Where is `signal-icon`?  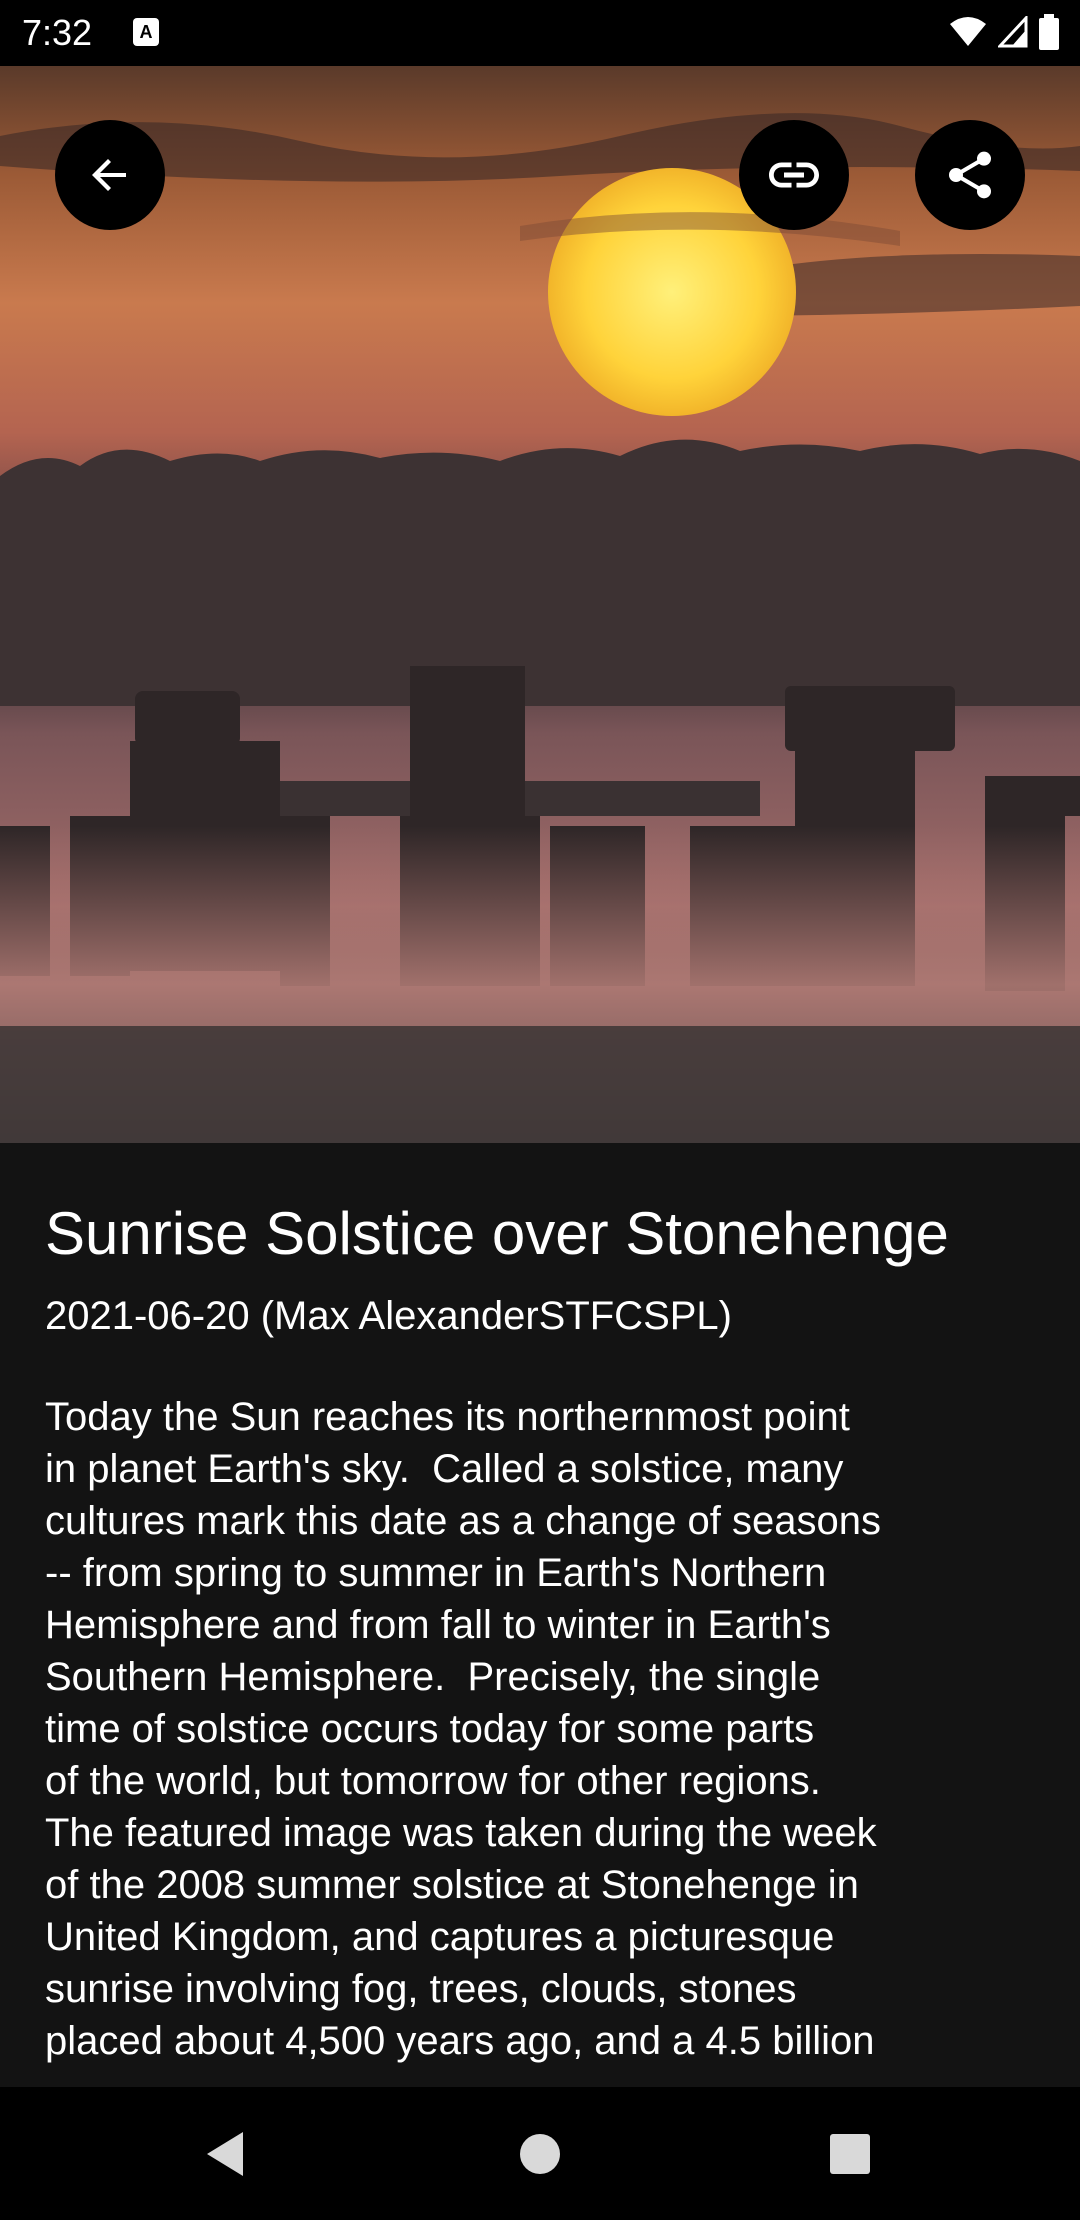
signal-icon is located at coordinates (1013, 32).